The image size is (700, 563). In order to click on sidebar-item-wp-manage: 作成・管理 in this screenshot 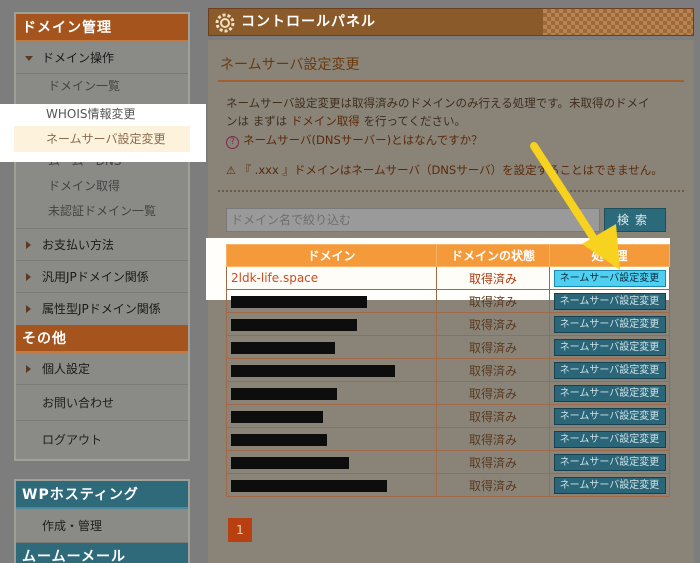, I will do `click(102, 526)`.